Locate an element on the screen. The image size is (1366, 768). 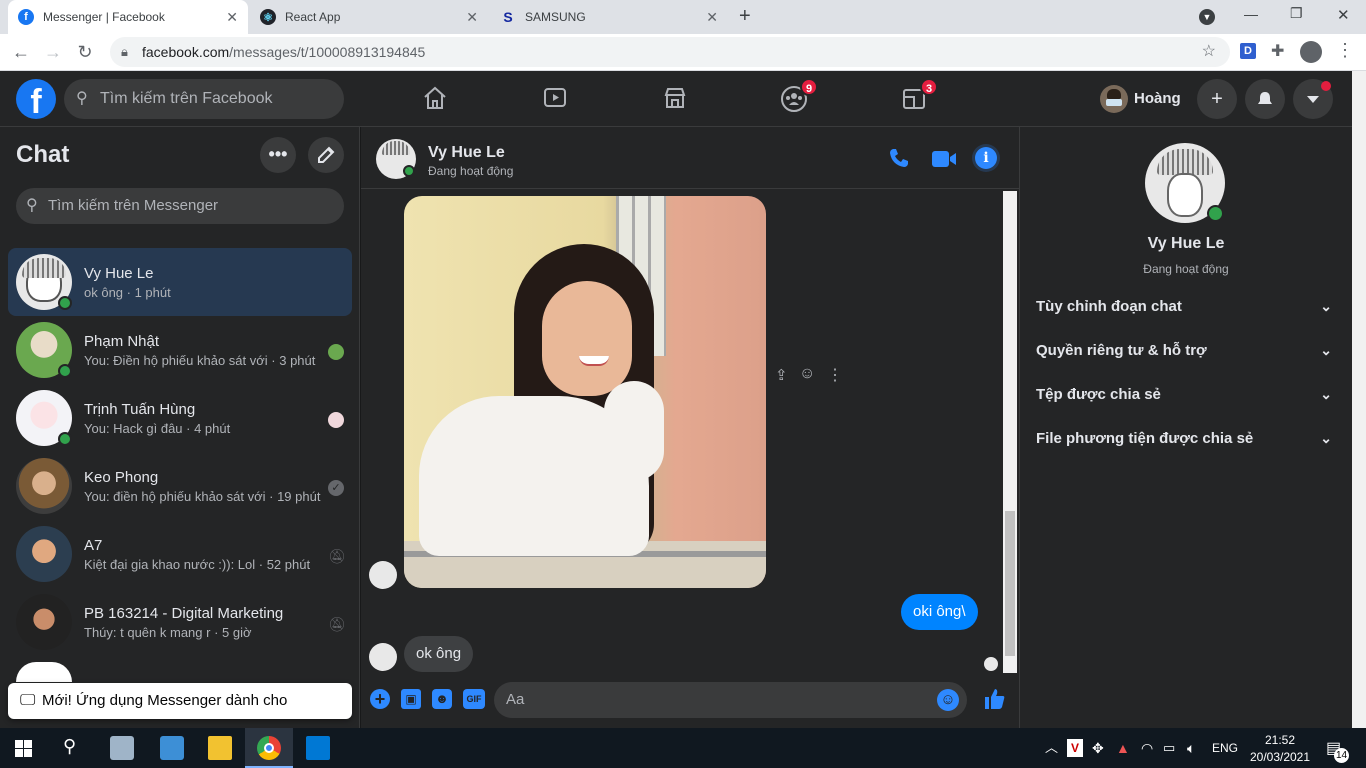
back-icon: ← is located at coordinates (21, 52).